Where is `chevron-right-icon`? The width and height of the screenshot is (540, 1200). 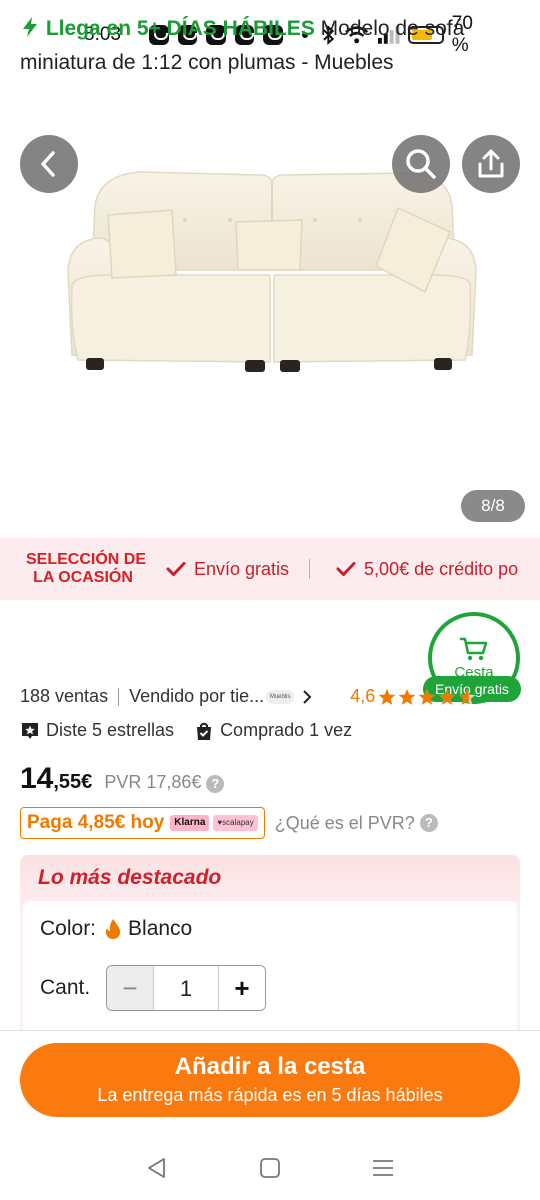
chevron-right-icon is located at coordinates (307, 697).